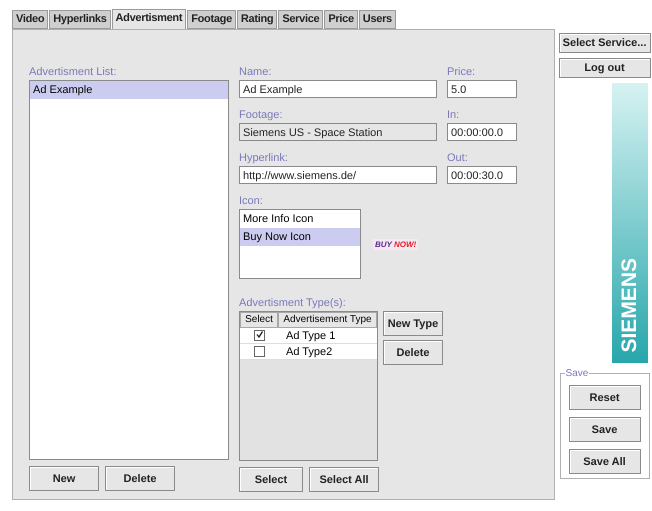 The image size is (652, 511). What do you see at coordinates (458, 158) in the screenshot?
I see `field-label: Out:` at bounding box center [458, 158].